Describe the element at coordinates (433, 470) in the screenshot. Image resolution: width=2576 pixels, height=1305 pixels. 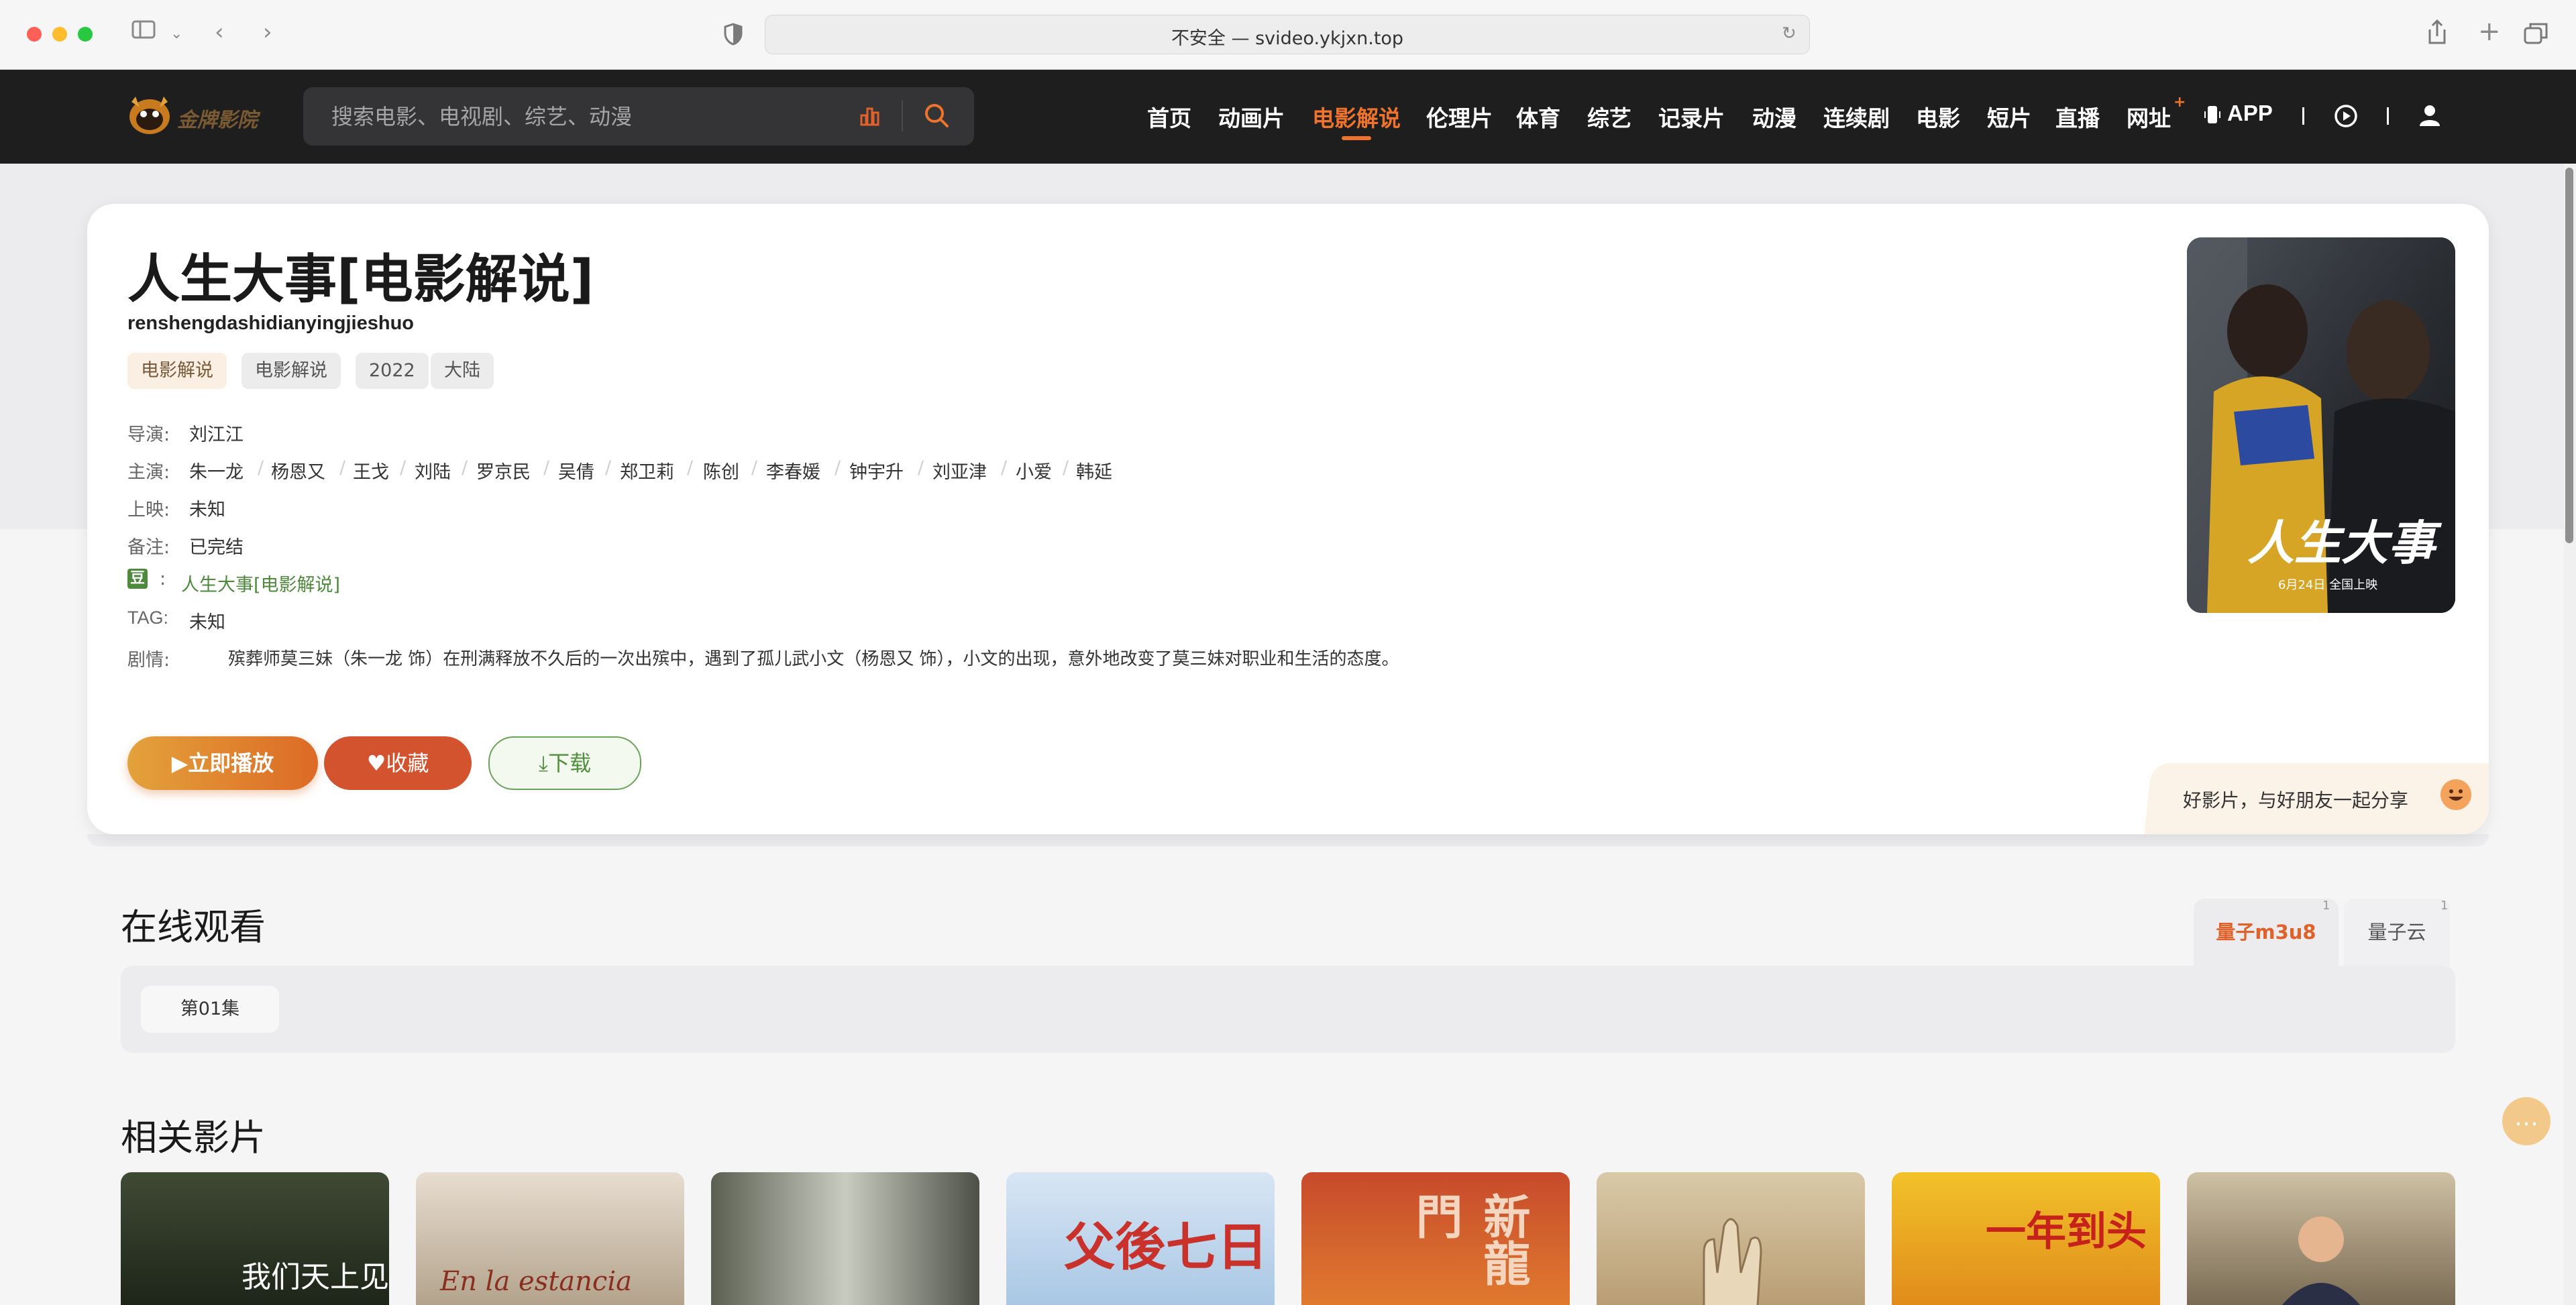
I see `cast-member: 刘陆` at that location.